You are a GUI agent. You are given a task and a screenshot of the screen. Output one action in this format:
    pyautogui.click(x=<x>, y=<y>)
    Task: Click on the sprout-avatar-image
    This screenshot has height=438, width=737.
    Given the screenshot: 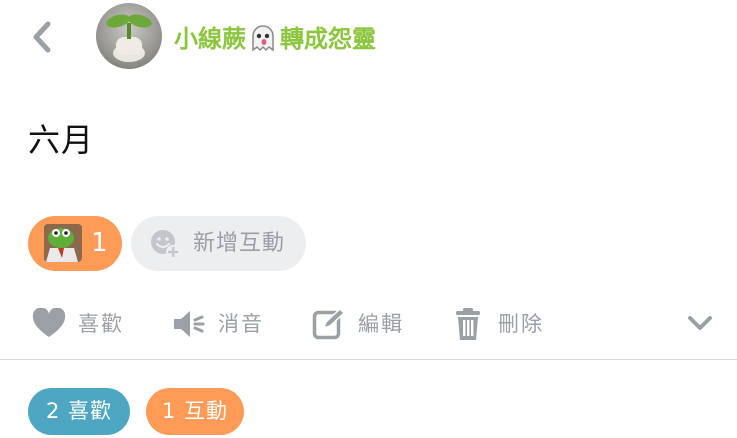 What is the action you would take?
    pyautogui.click(x=129, y=38)
    